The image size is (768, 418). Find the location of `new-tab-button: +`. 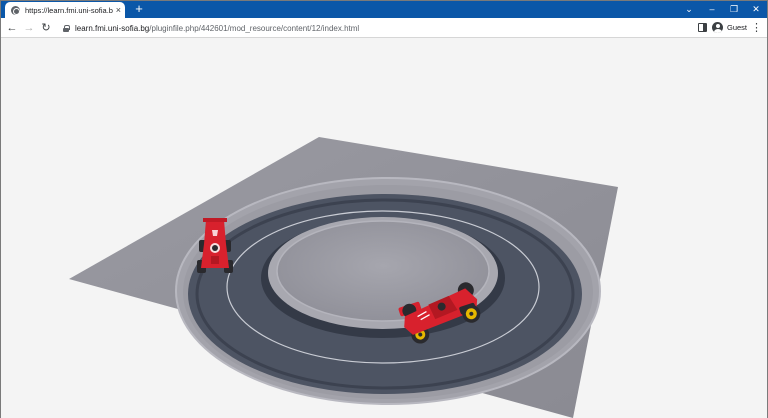

new-tab-button: + is located at coordinates (139, 9).